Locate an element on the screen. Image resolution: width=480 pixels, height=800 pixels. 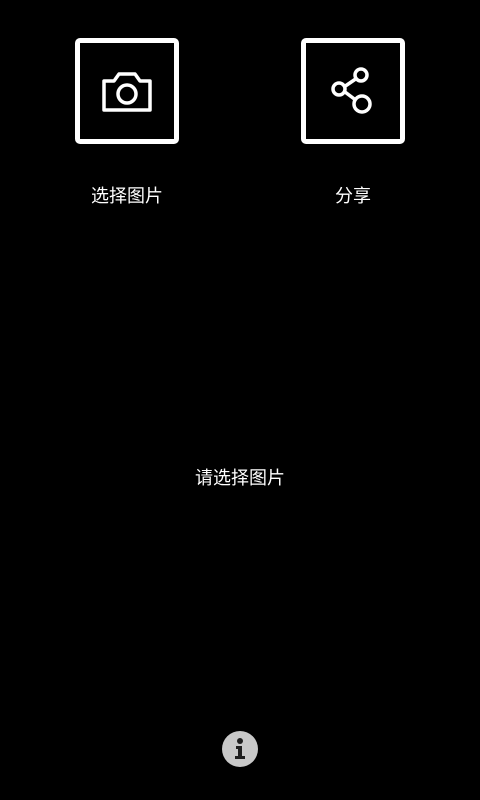
share-button is located at coordinates (353, 91).